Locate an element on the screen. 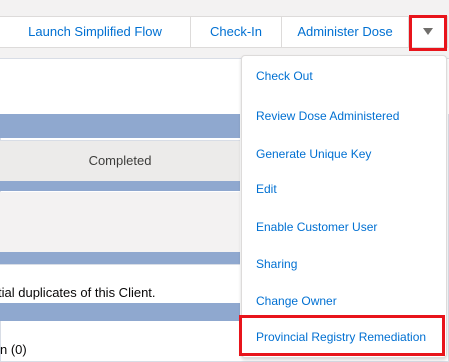 The width and height of the screenshot is (449, 362). administer-dose-button: Administer Dose is located at coordinates (345, 32).